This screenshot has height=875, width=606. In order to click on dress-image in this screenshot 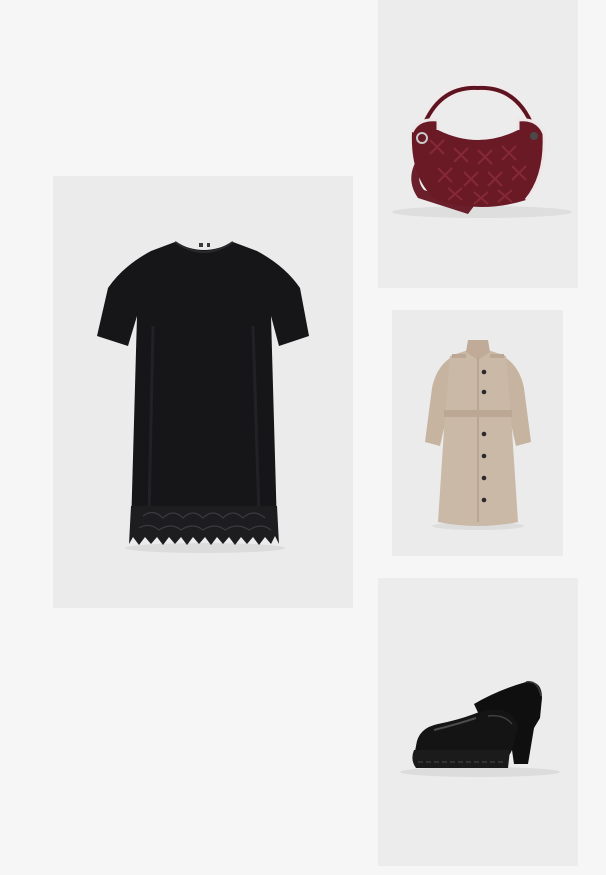, I will do `click(203, 397)`.